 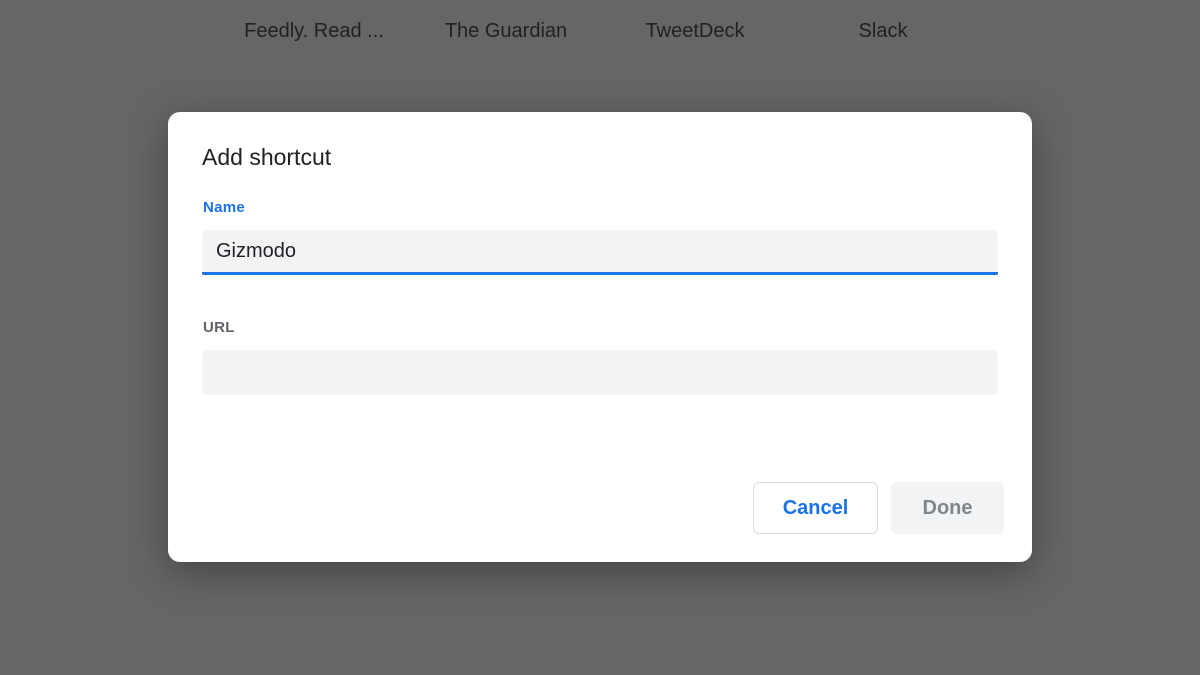 What do you see at coordinates (815, 508) in the screenshot?
I see `cancel-button: Cancel` at bounding box center [815, 508].